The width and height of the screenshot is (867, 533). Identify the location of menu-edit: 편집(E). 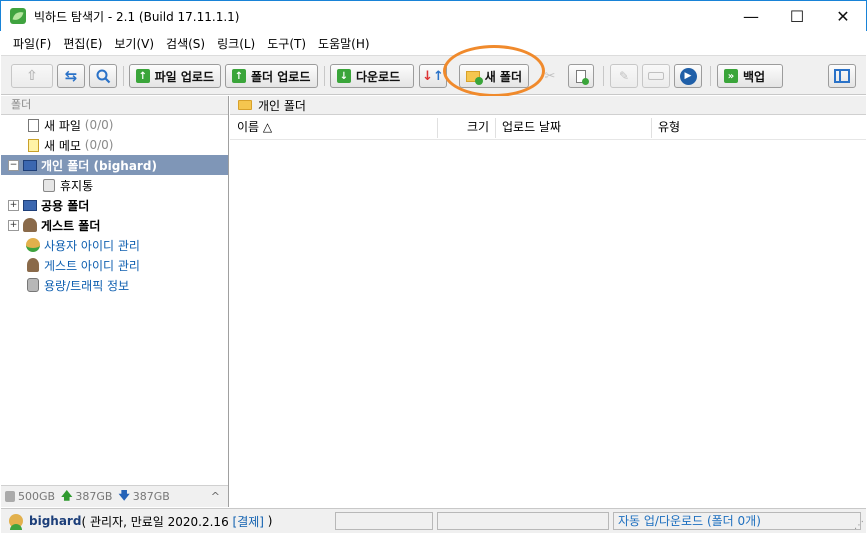
(82, 43).